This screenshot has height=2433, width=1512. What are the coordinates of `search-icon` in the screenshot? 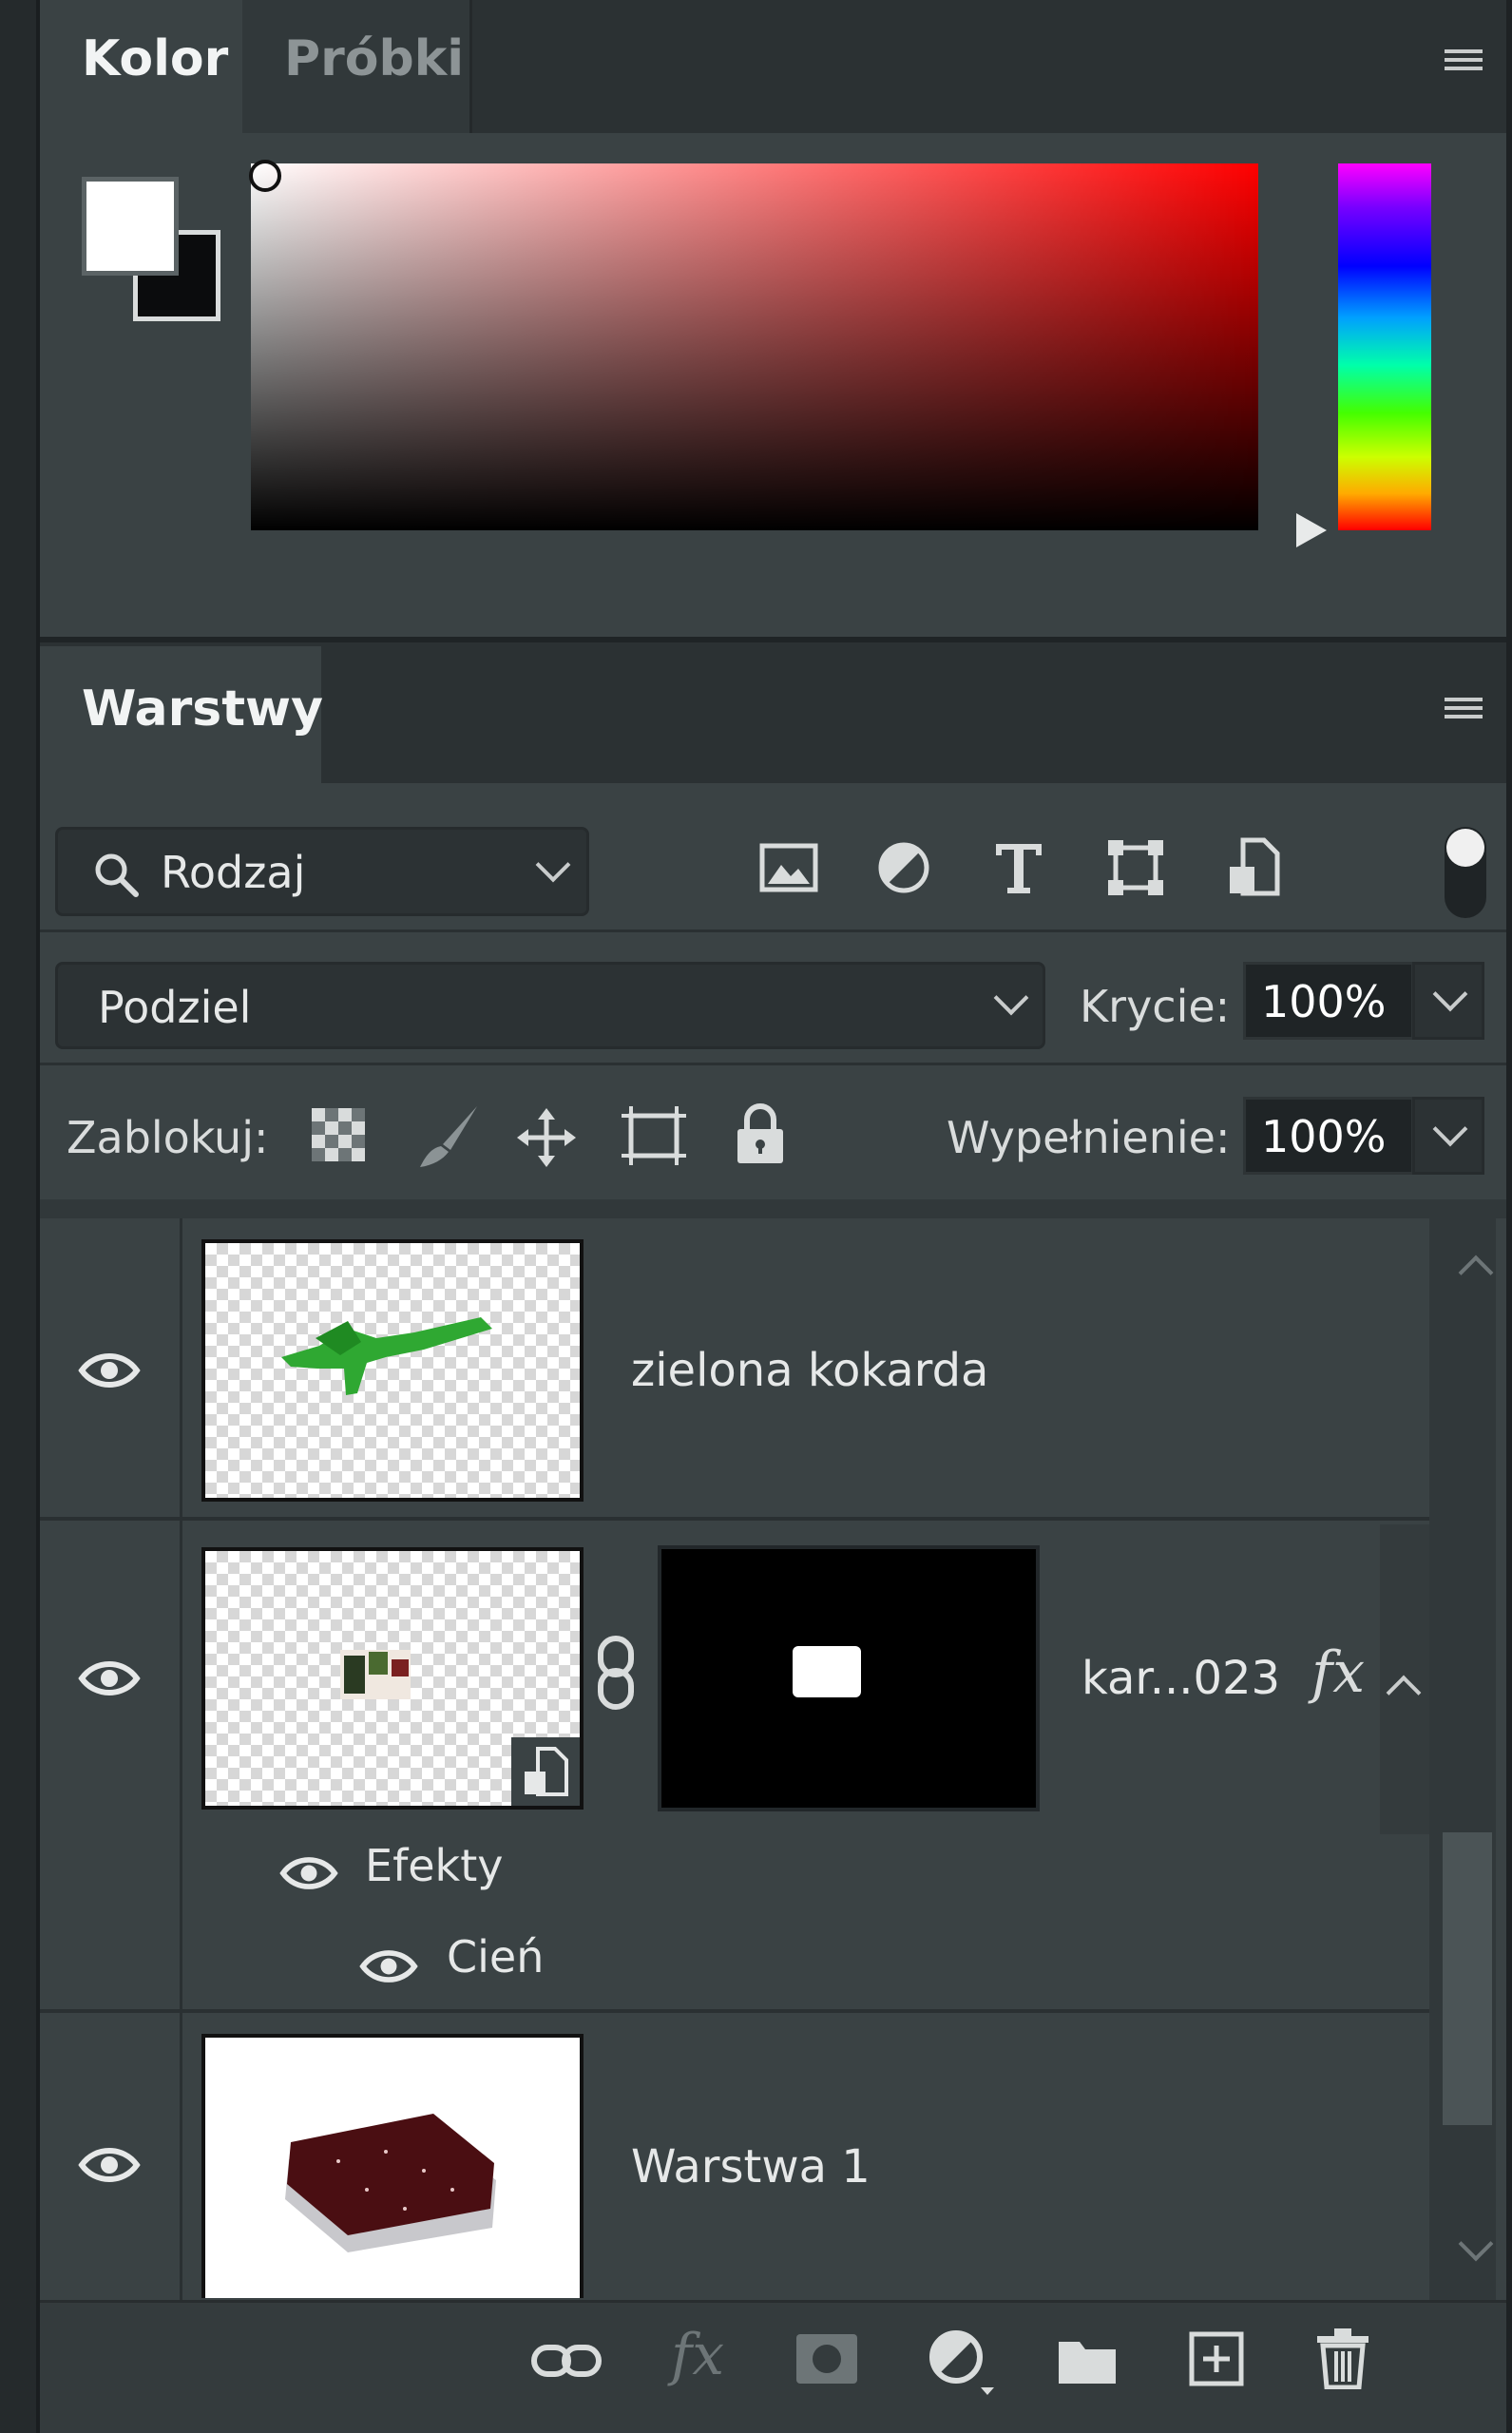 It's located at (117, 875).